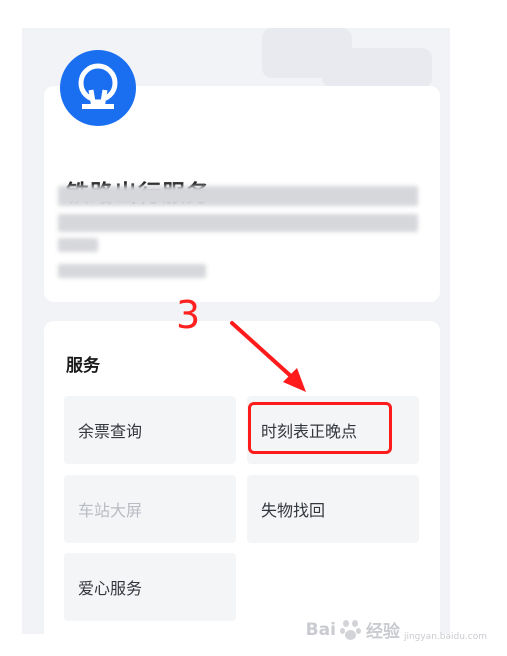  What do you see at coordinates (320, 629) in the screenshot?
I see `watermark-brand: Bai` at bounding box center [320, 629].